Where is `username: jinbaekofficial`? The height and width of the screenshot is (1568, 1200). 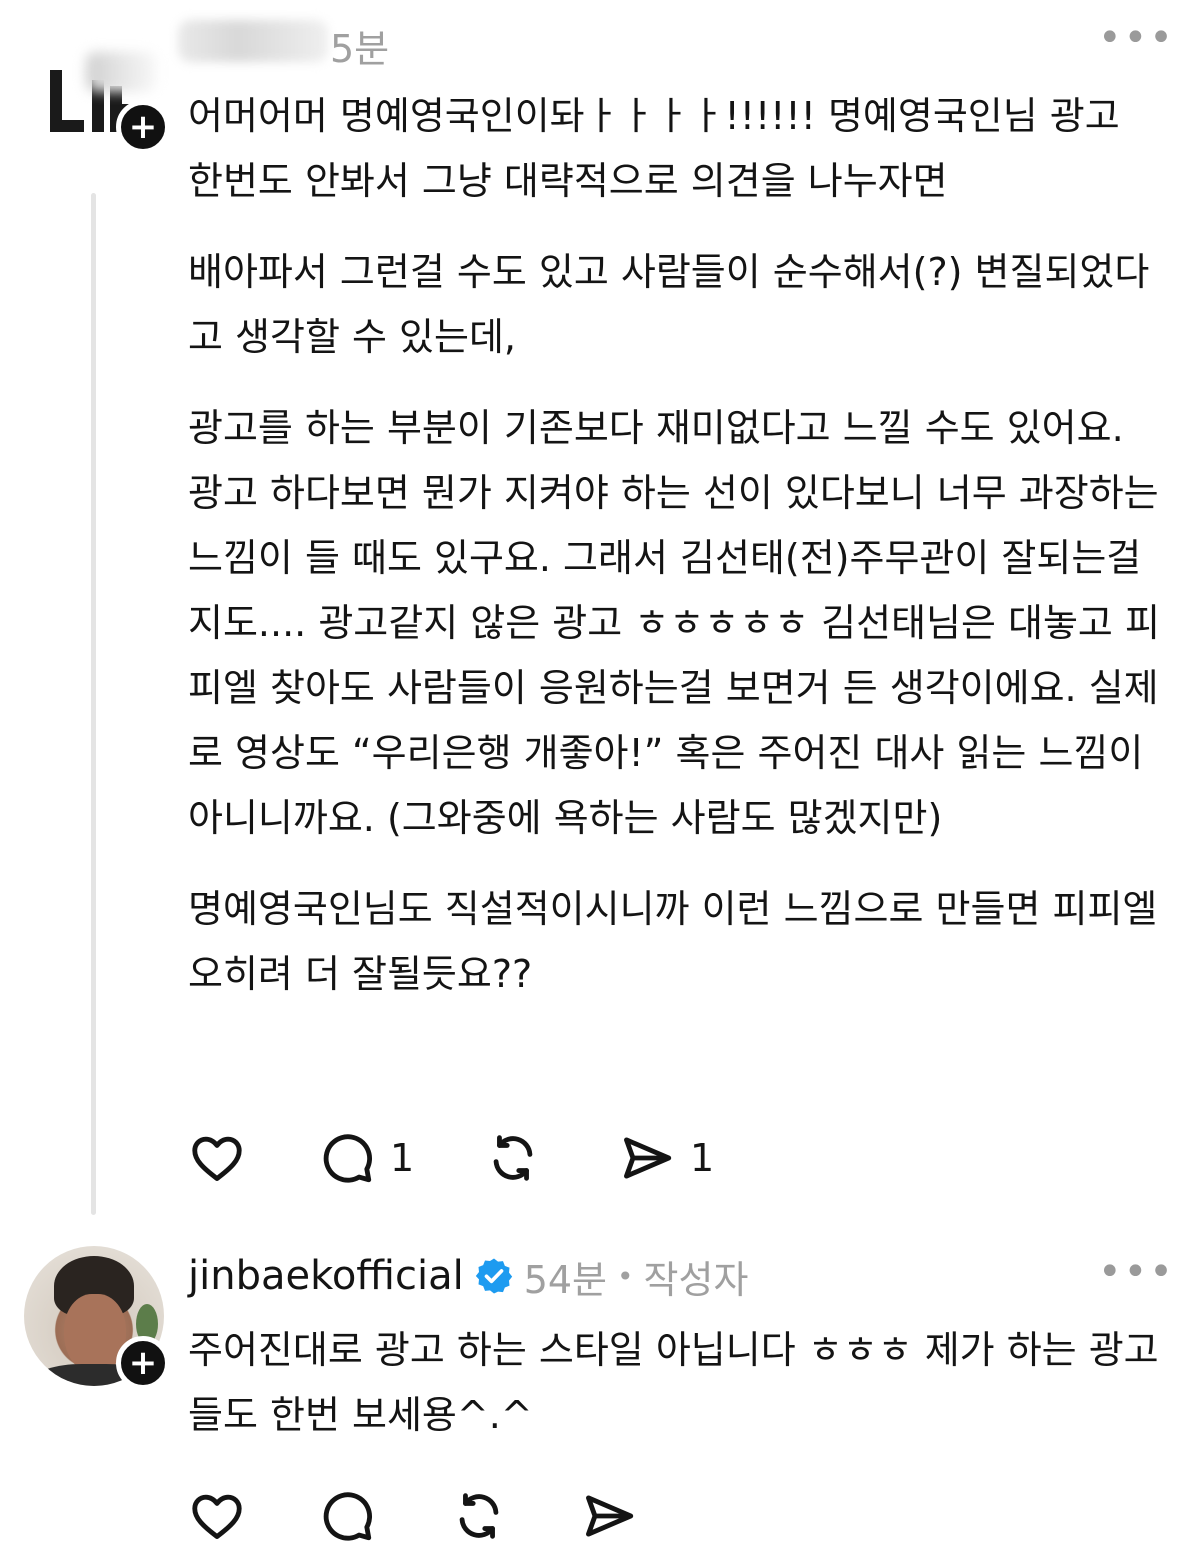
username: jinbaekofficial is located at coordinates (326, 1276).